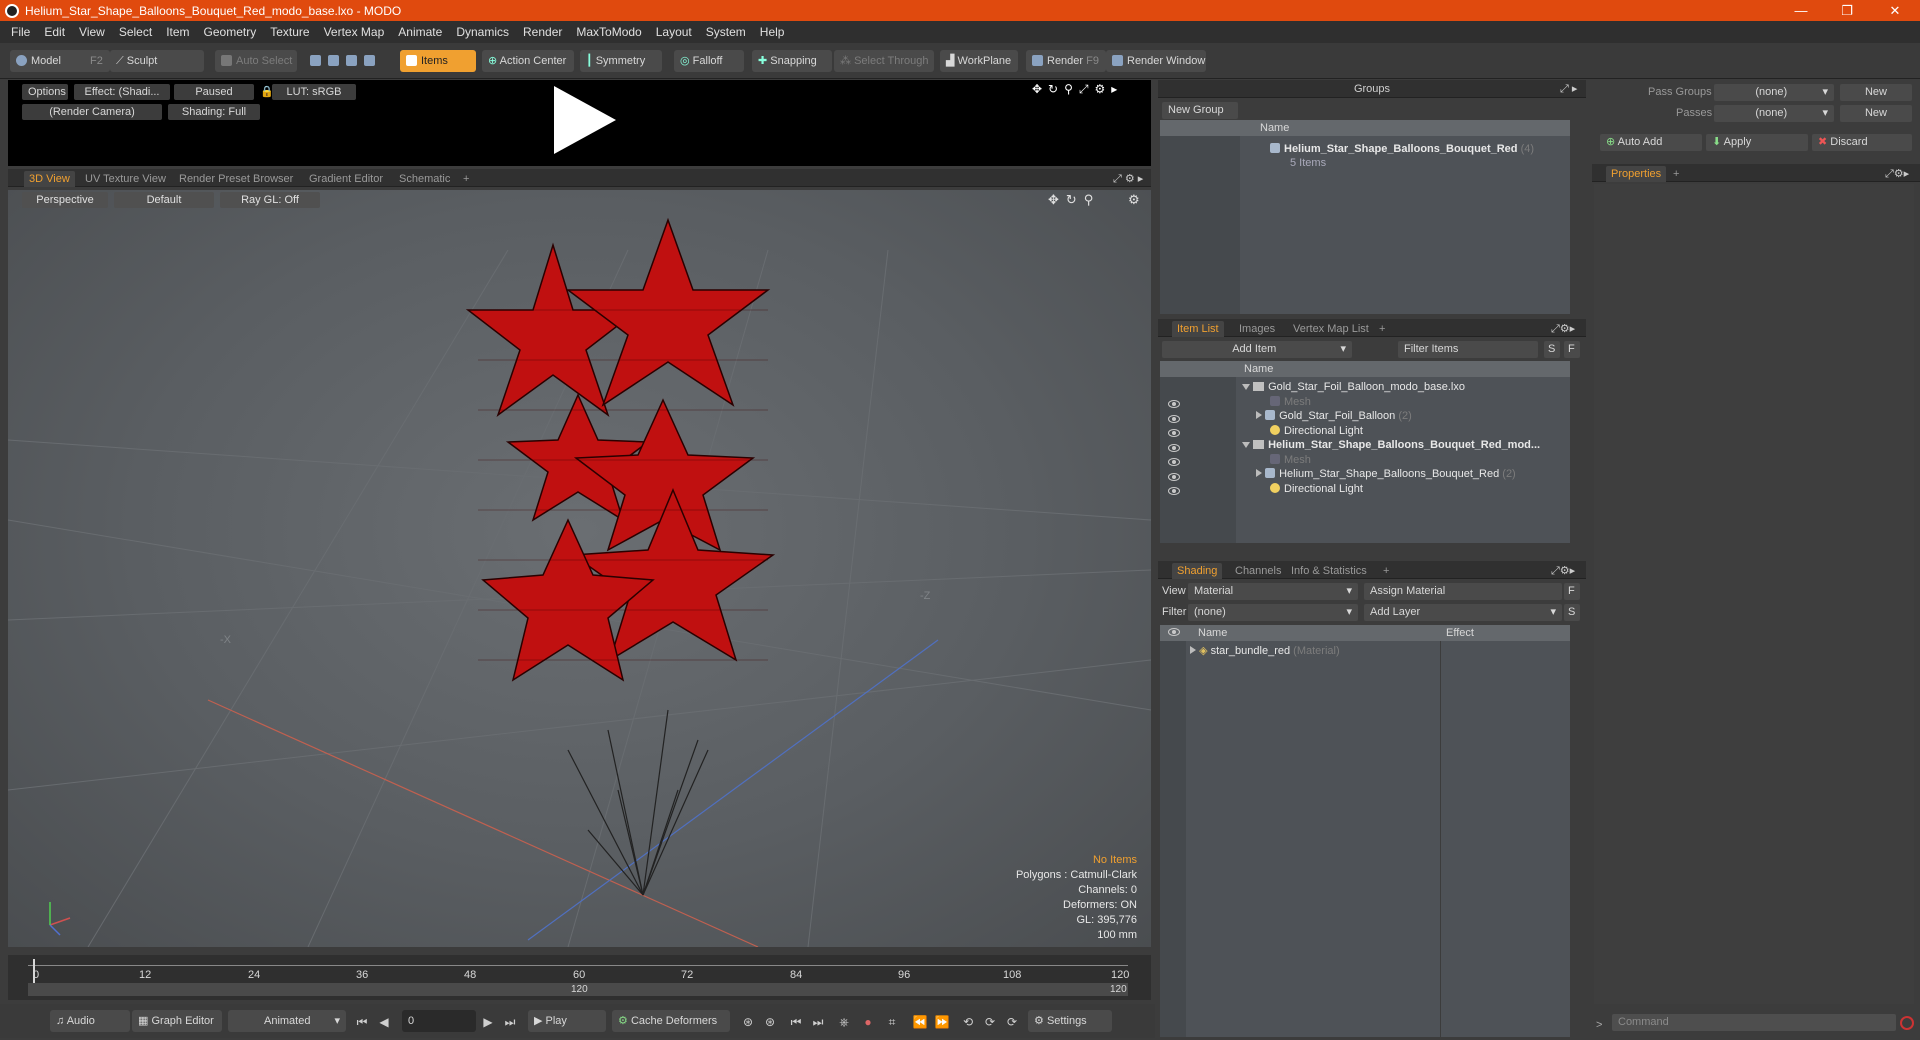 Image resolution: width=1920 pixels, height=1040 pixels. I want to click on tab-render-preset-browser: Render Preset Browser, so click(236, 179).